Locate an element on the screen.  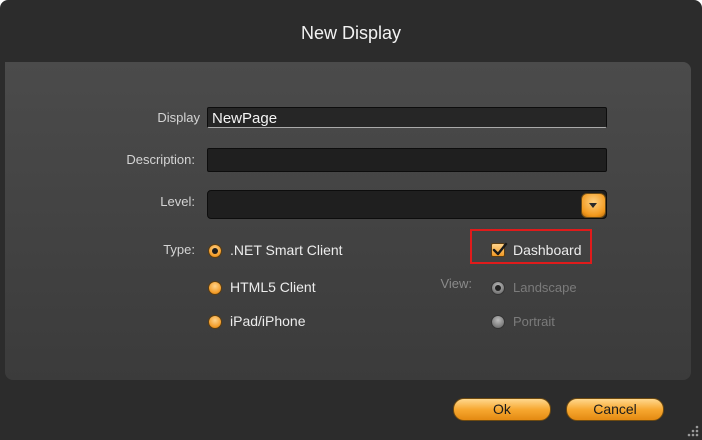
cancel-button: Cancel is located at coordinates (615, 409).